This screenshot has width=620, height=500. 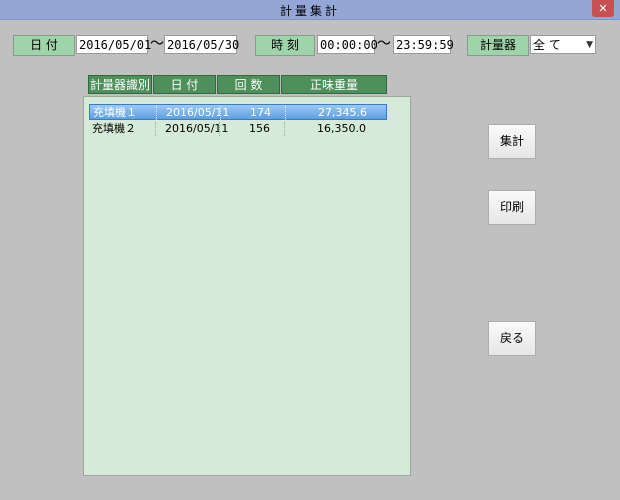 I want to click on column-header-count: 回 数, so click(x=248, y=84).